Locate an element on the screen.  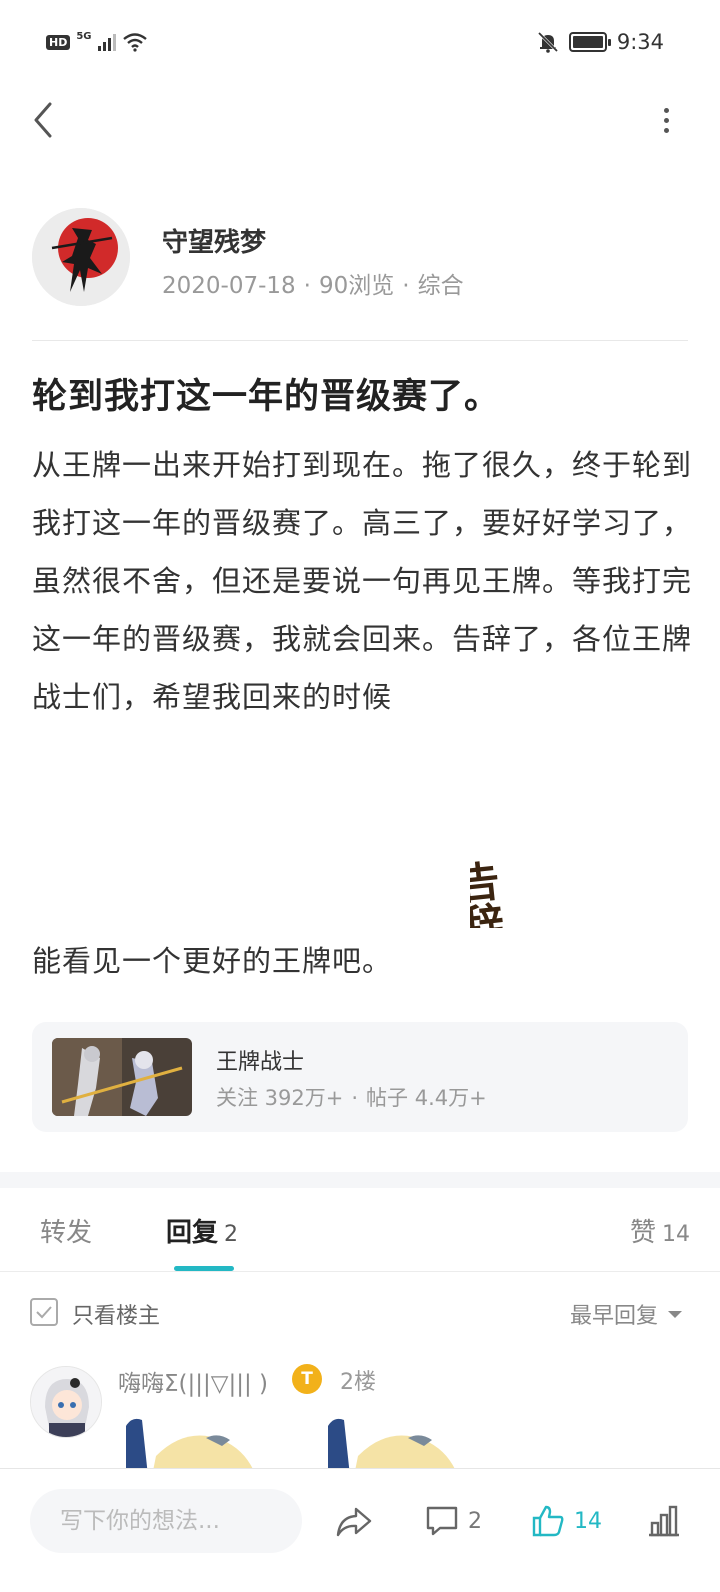
tab-forward-label: 转发 is located at coordinates (66, 1233).